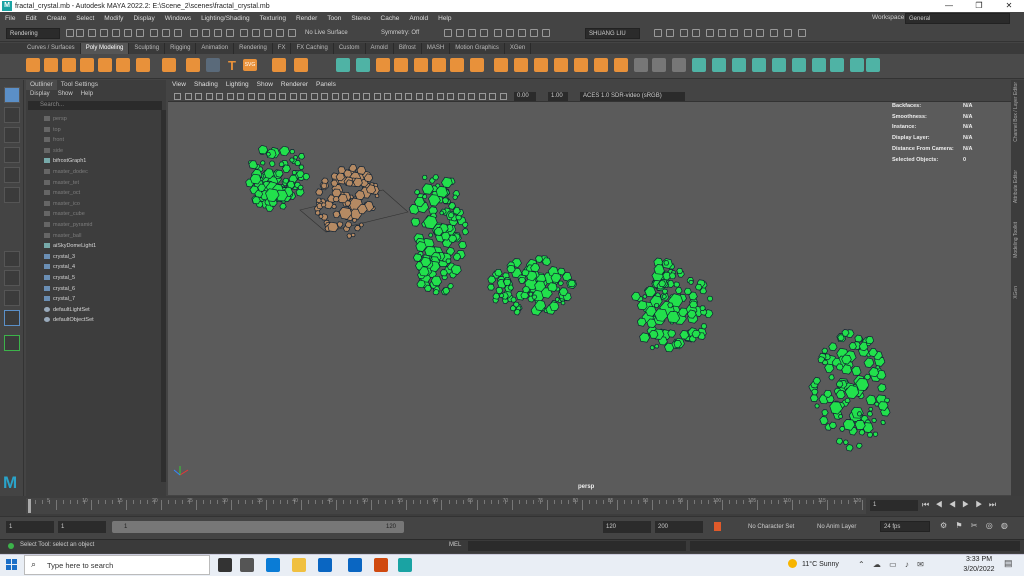 The height and width of the screenshot is (576, 1024). Describe the element at coordinates (849, 390) in the screenshot. I see `crystal-cluster` at that location.